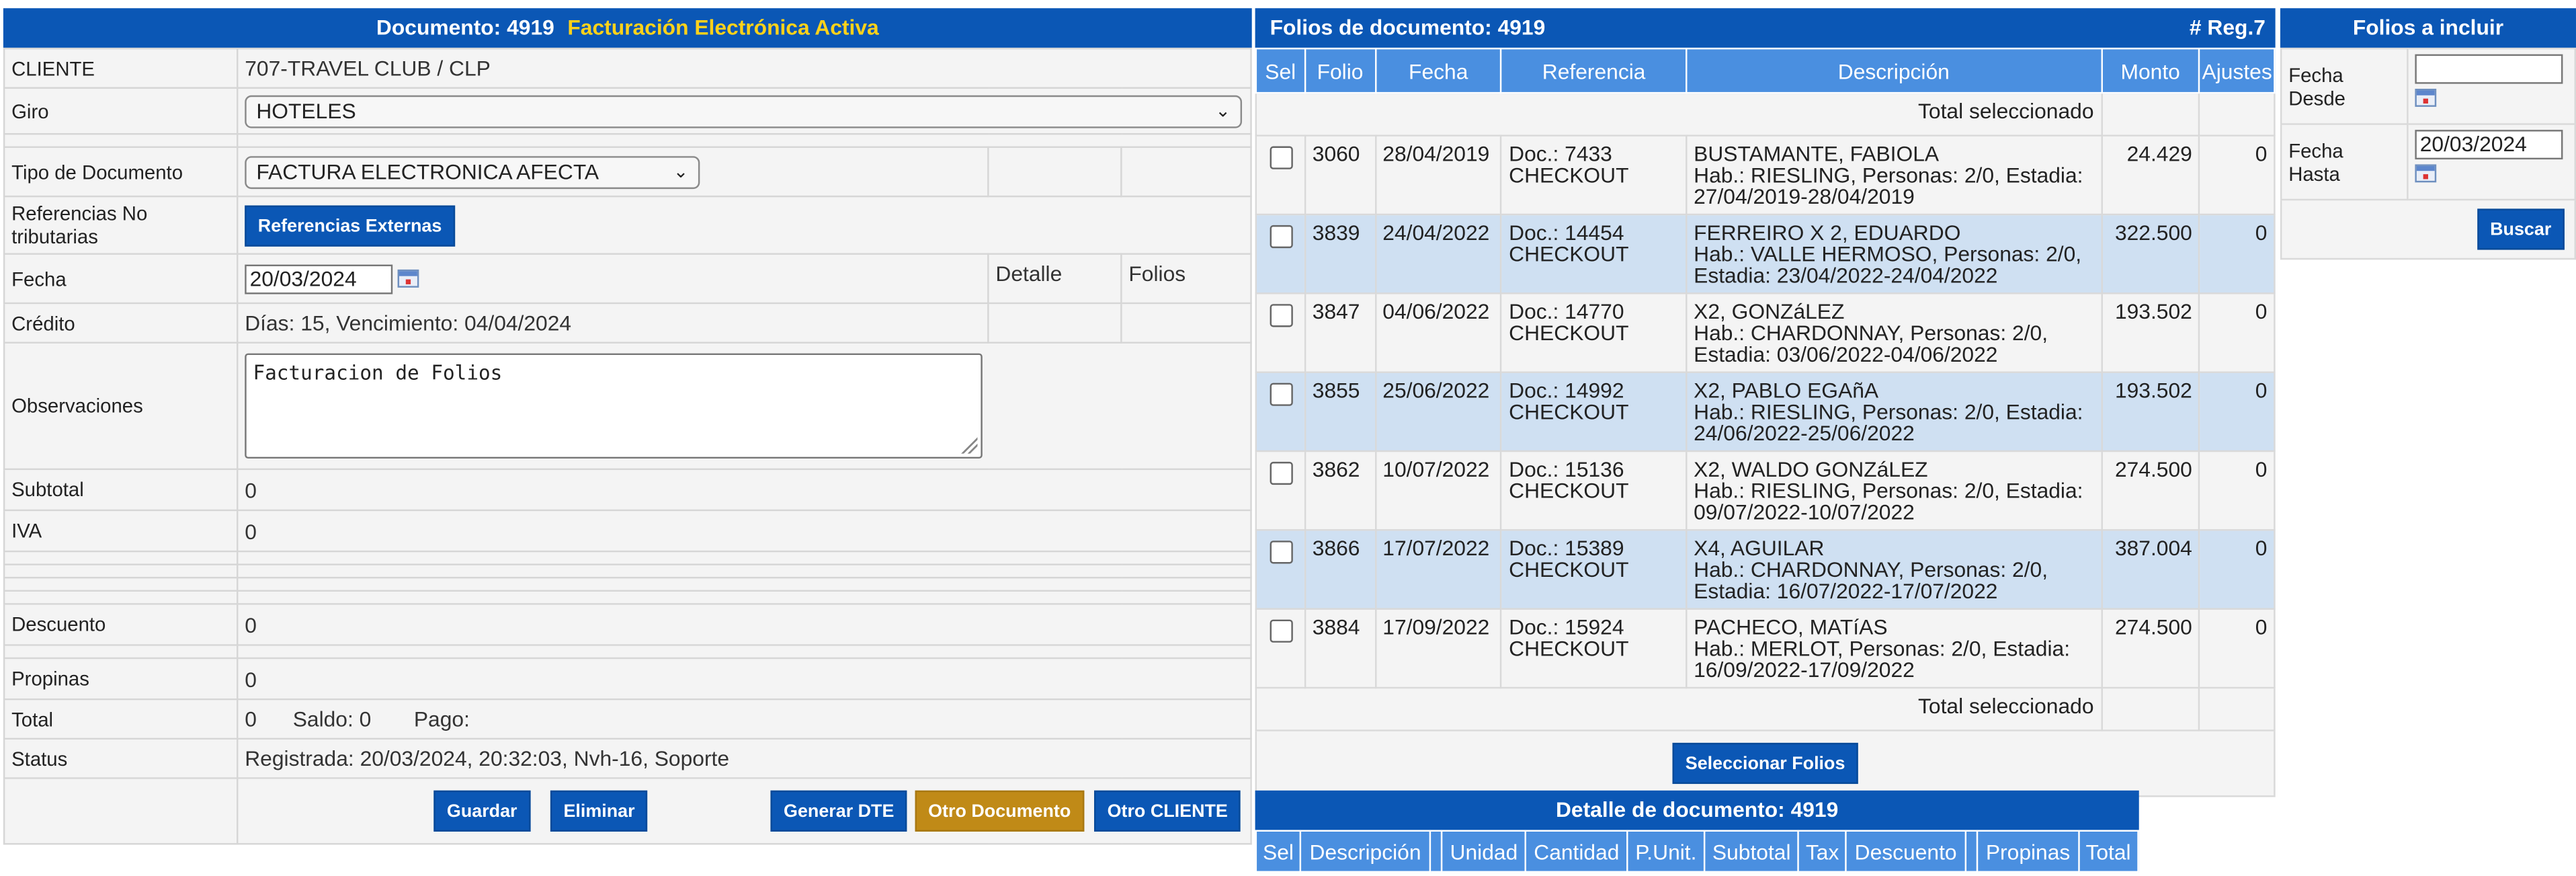 The height and width of the screenshot is (876, 2576). I want to click on detalle-col-7: Tax, so click(1823, 852).